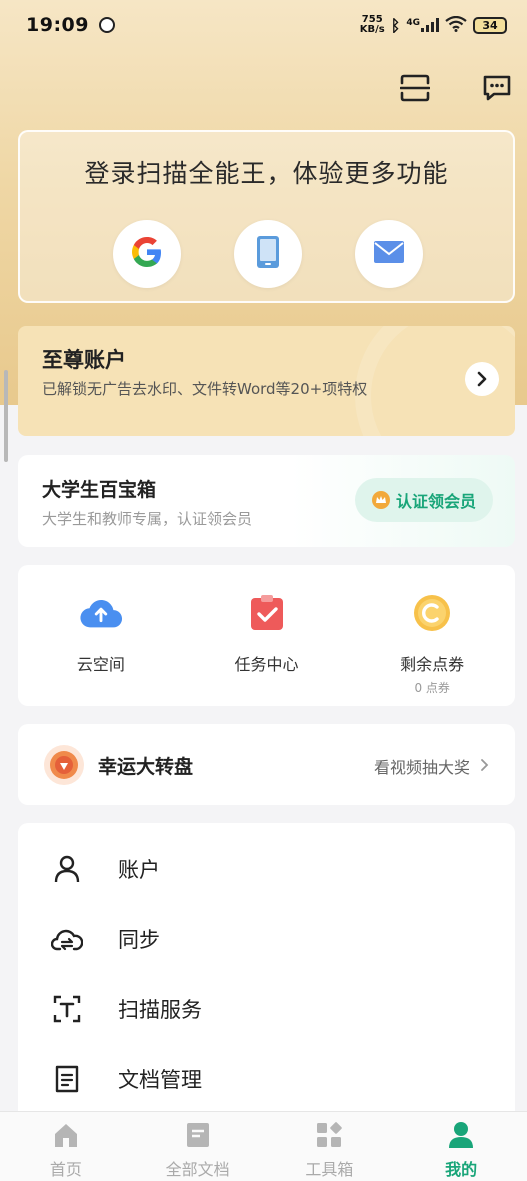 This screenshot has width=527, height=1181. Describe the element at coordinates (266, 173) in the screenshot. I see `login-title: 登录扫描全能王，体验更多功能` at that location.